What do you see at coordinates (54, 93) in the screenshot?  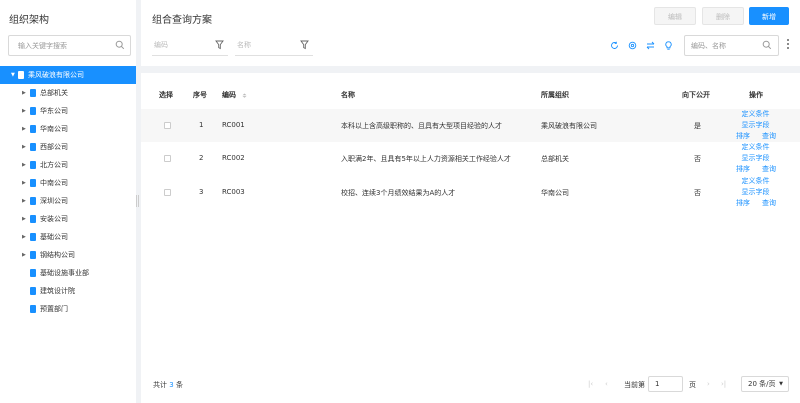 I see `tree-node-label: 总部机关` at bounding box center [54, 93].